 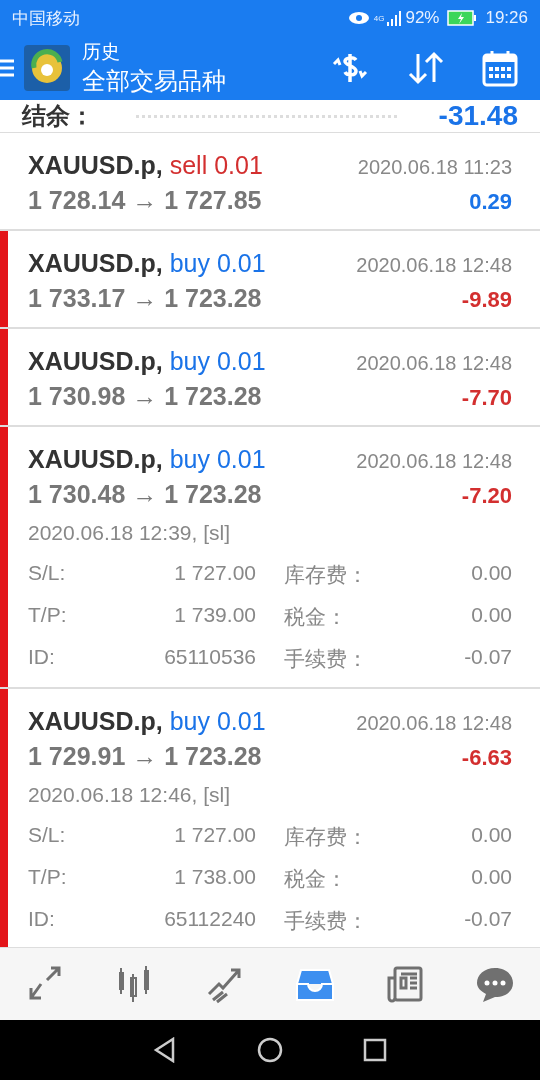 I want to click on trade-title: XAUUSD.p, sell 0.01, so click(x=145, y=165).